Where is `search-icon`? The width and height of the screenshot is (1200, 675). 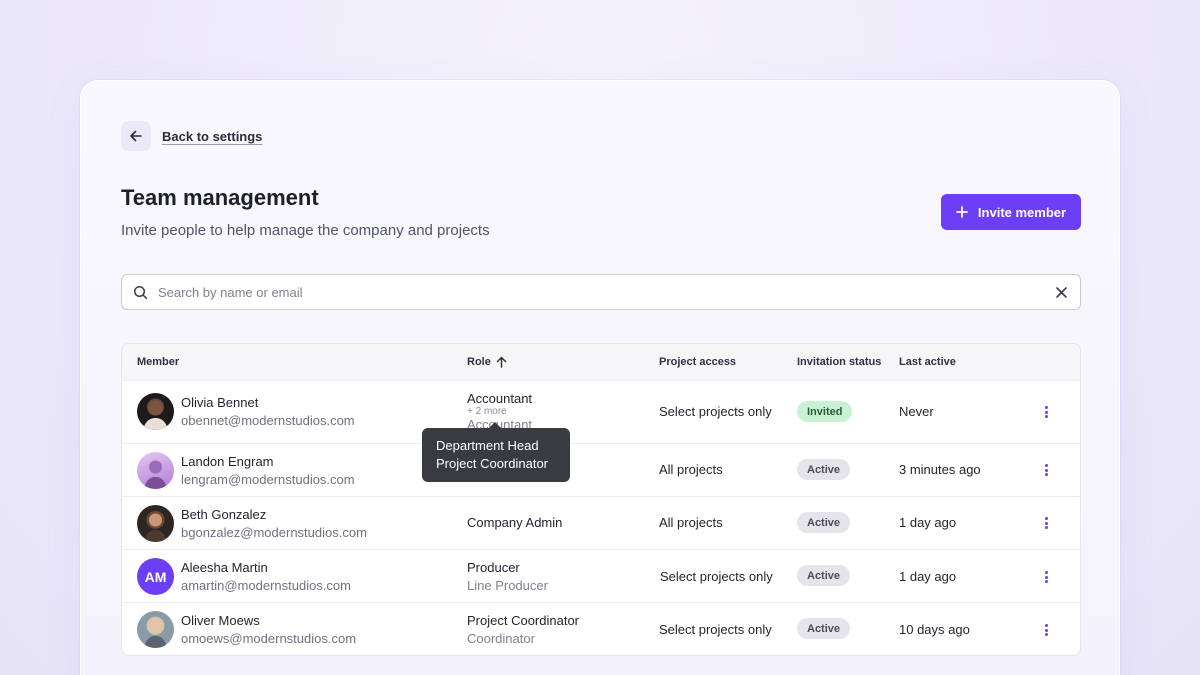 search-icon is located at coordinates (140, 292).